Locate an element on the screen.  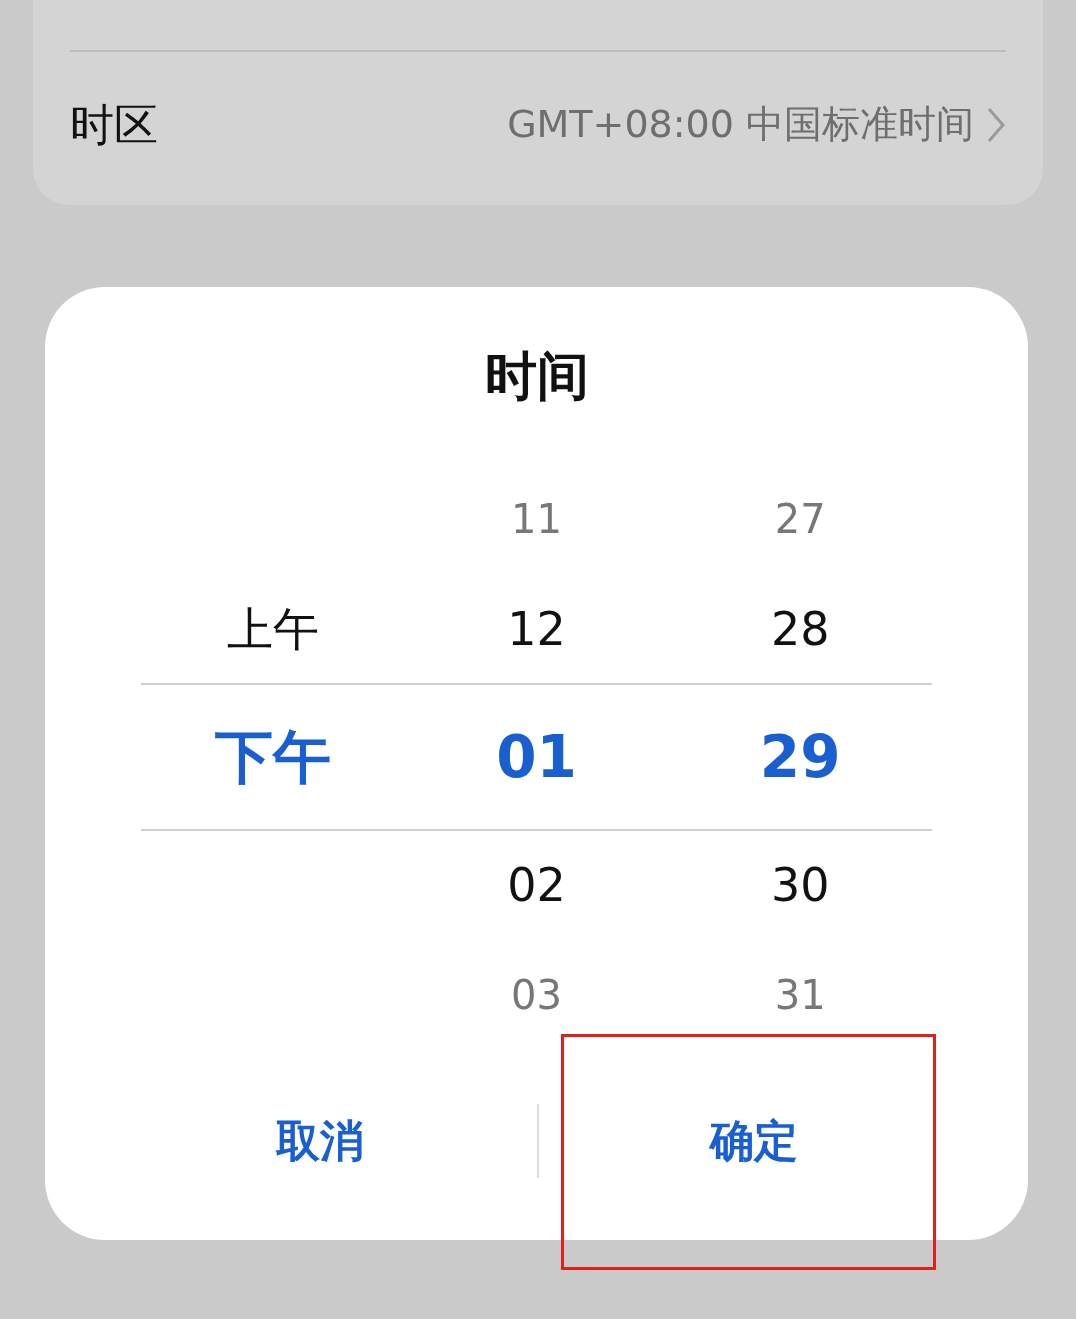
picker-option: 12 is located at coordinates (536, 629).